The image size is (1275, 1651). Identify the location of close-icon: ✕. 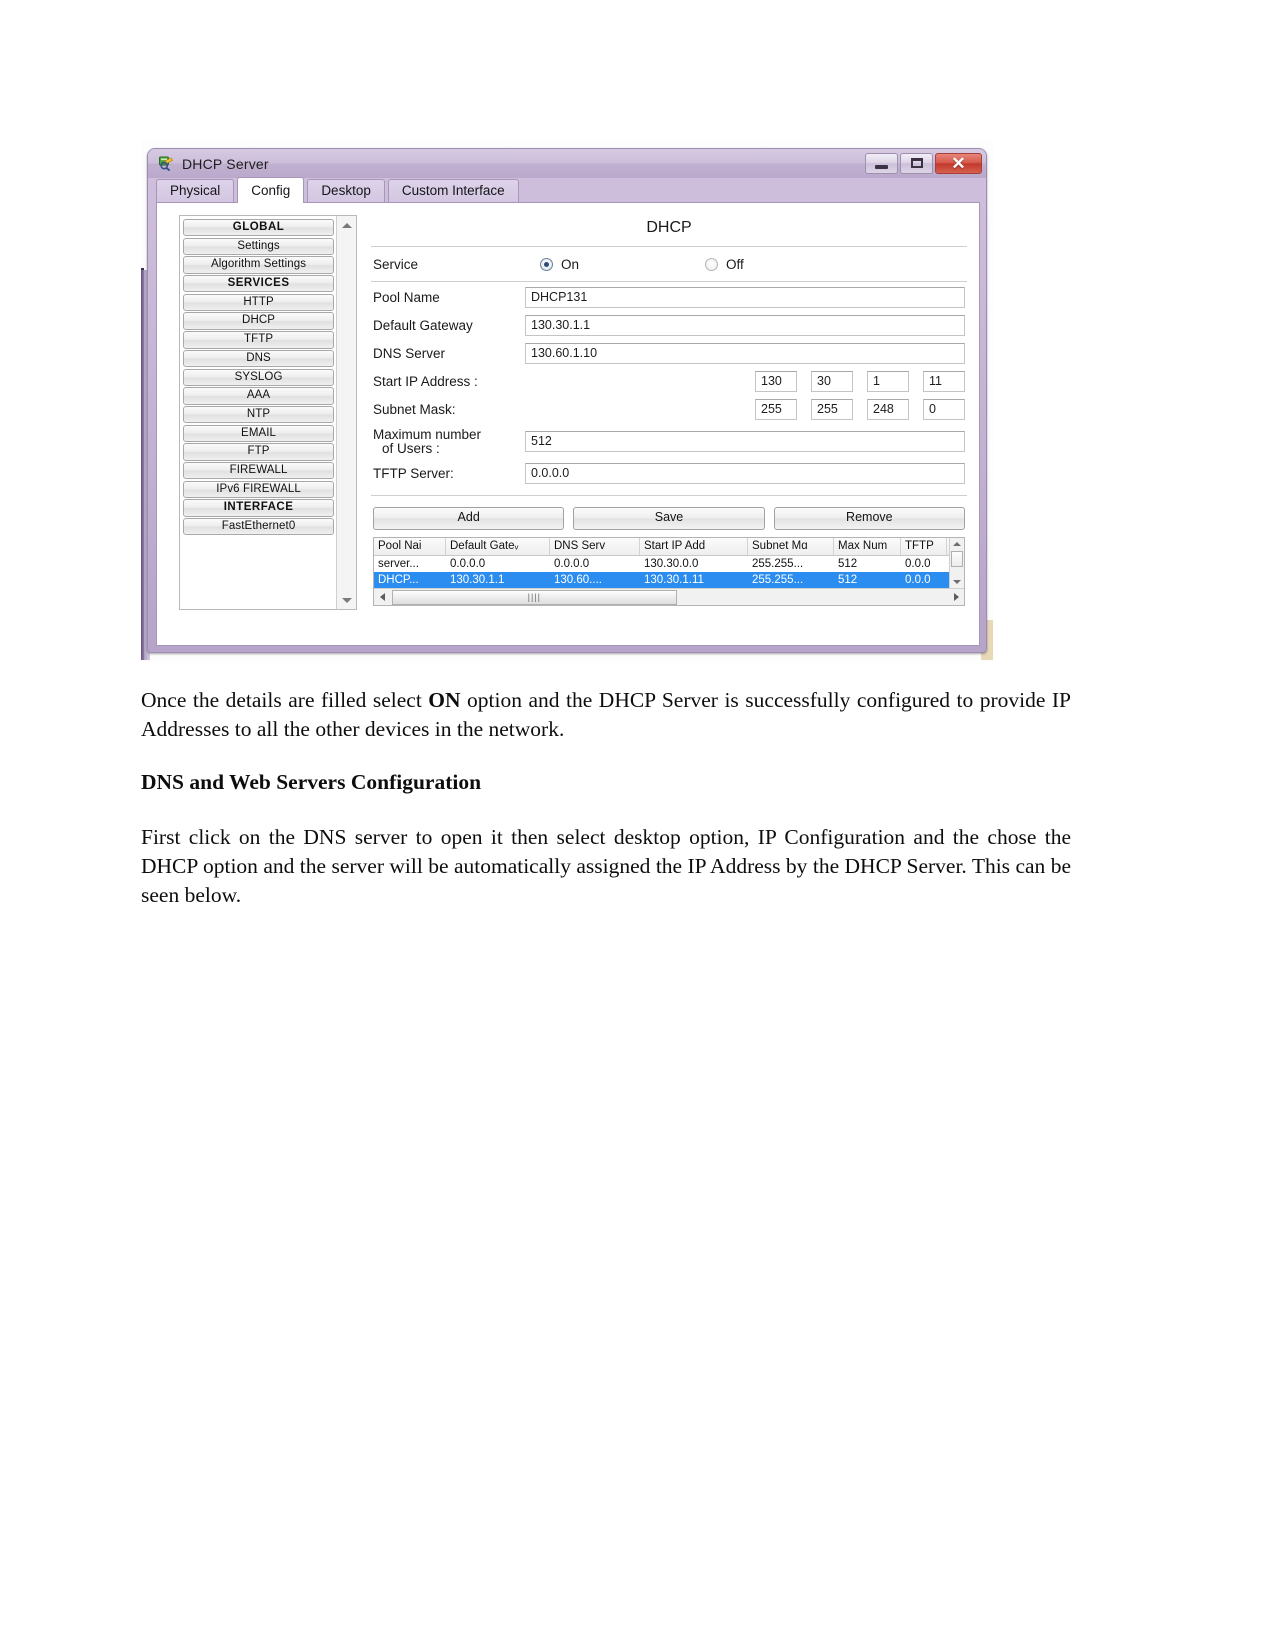
(958, 163).